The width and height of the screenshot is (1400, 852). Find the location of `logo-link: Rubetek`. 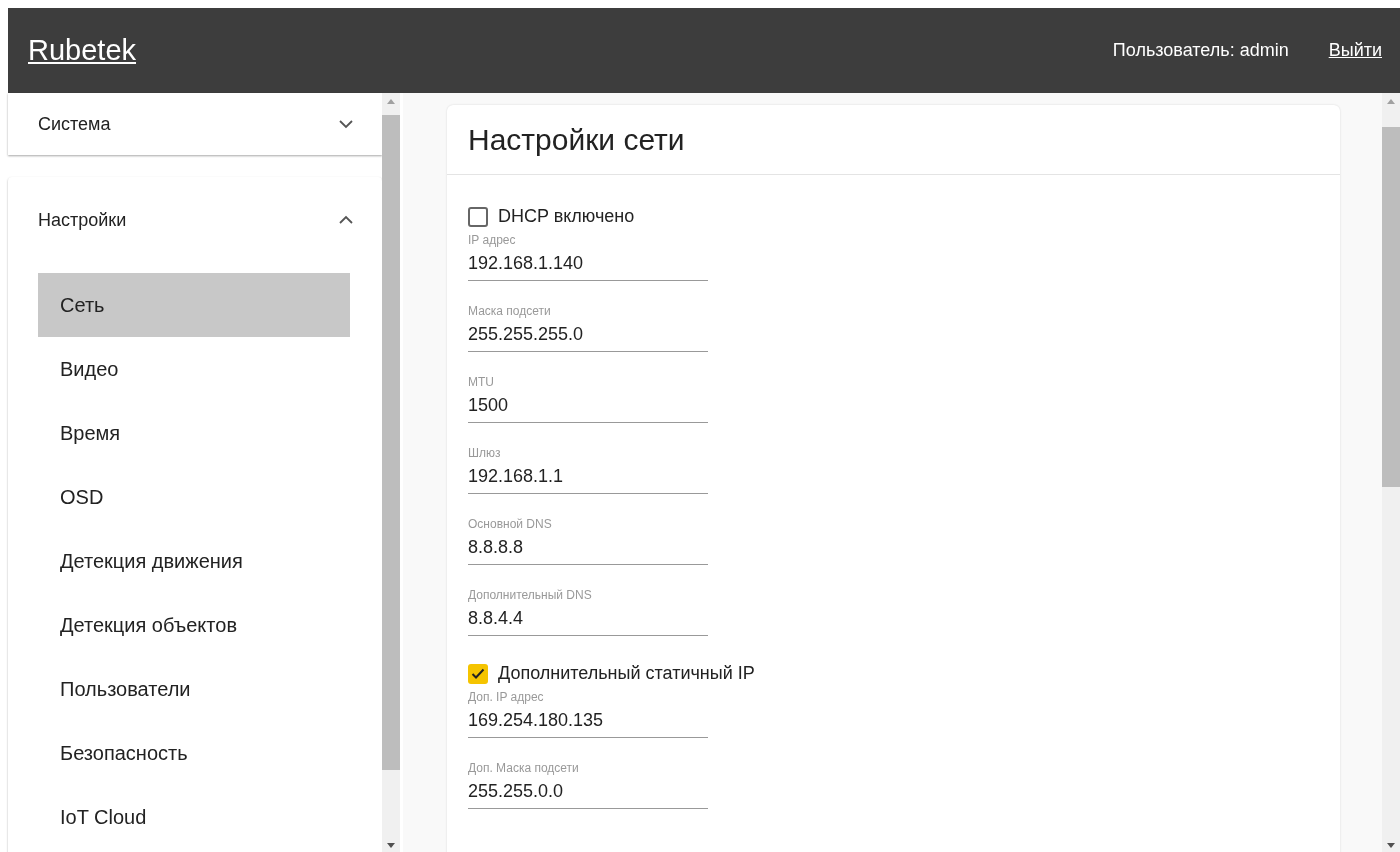

logo-link: Rubetek is located at coordinates (82, 50).